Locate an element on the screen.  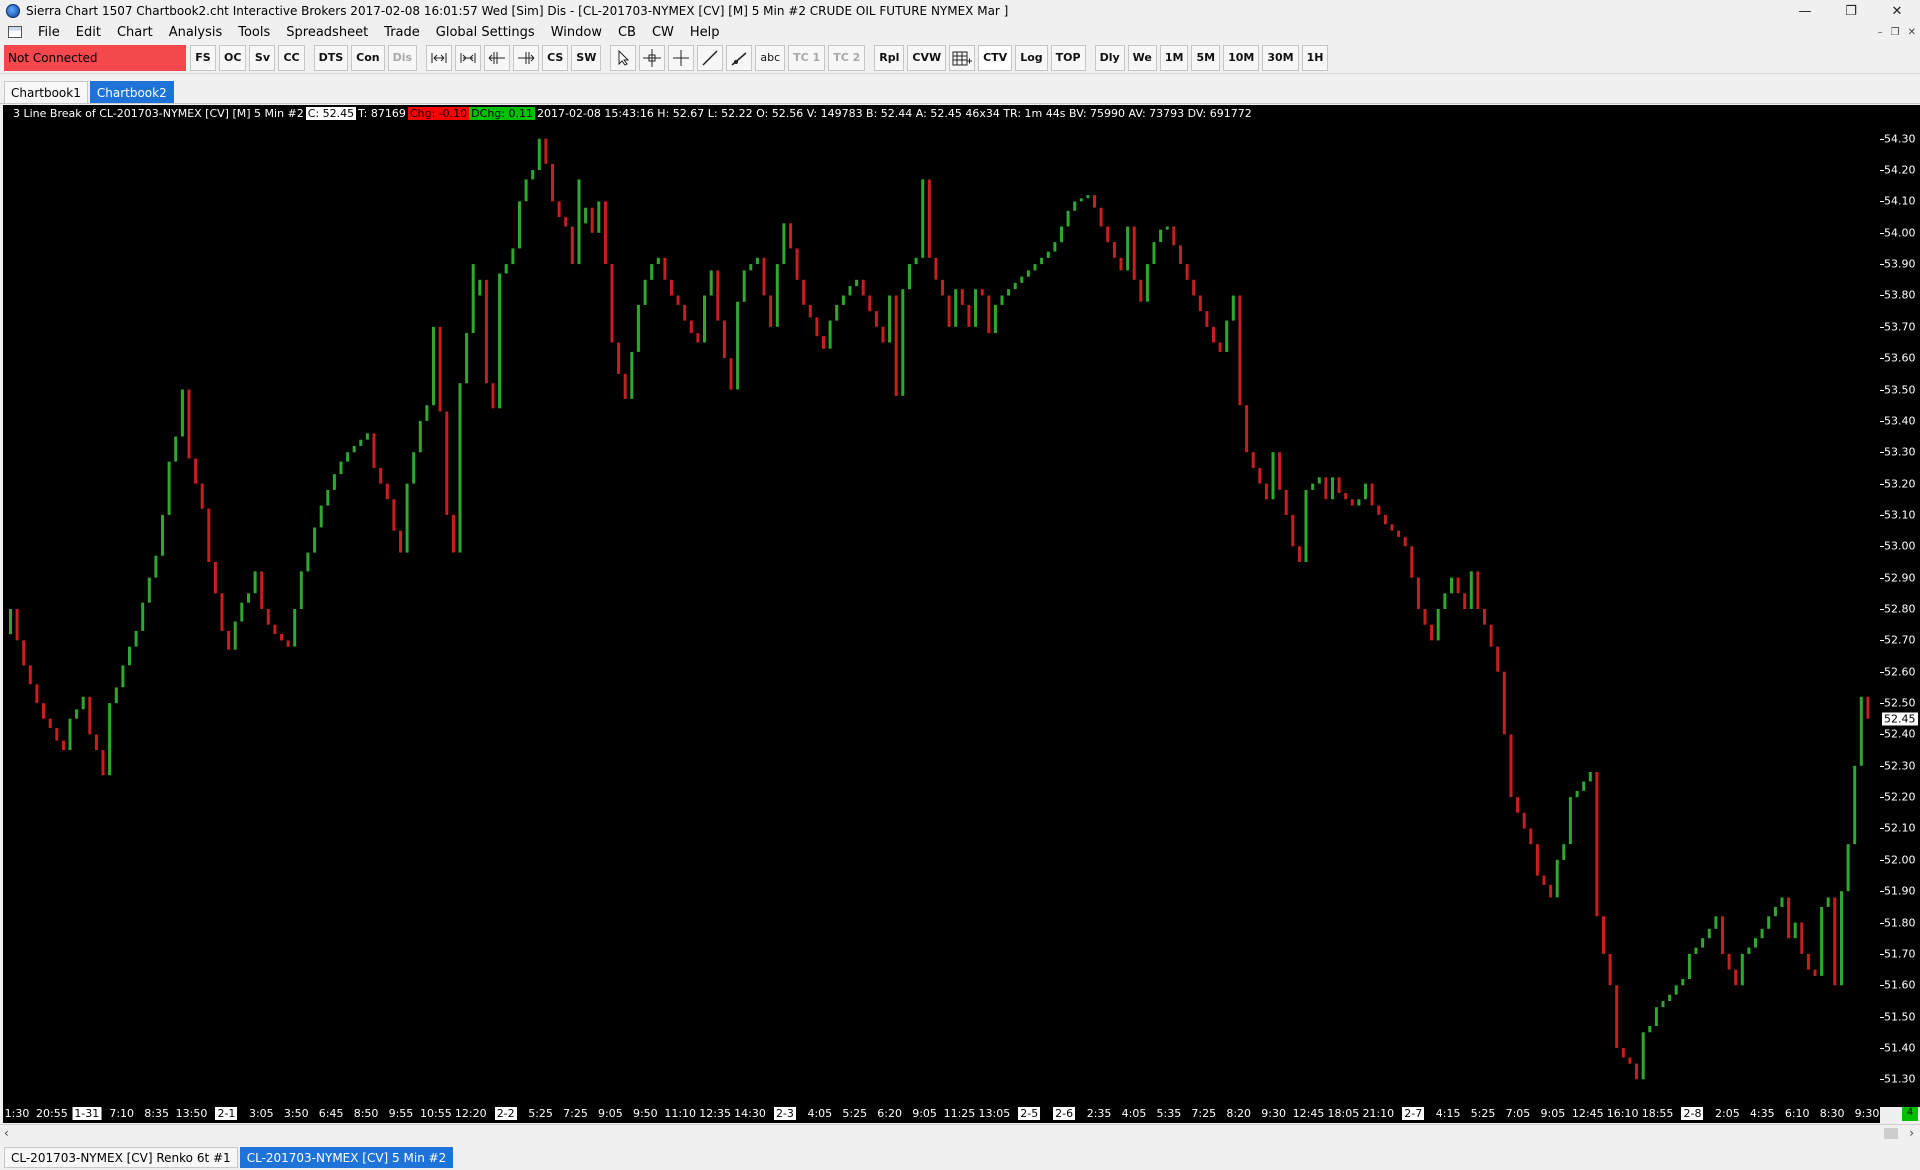
time-axis-label: 14:30 is located at coordinates (750, 1113).